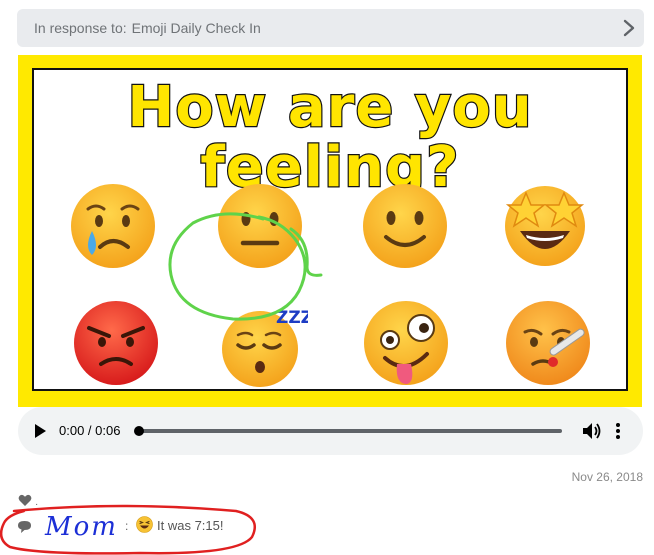 This screenshot has width=654, height=555. What do you see at coordinates (144, 524) in the screenshot?
I see `grinning-squinting-face-icon` at bounding box center [144, 524].